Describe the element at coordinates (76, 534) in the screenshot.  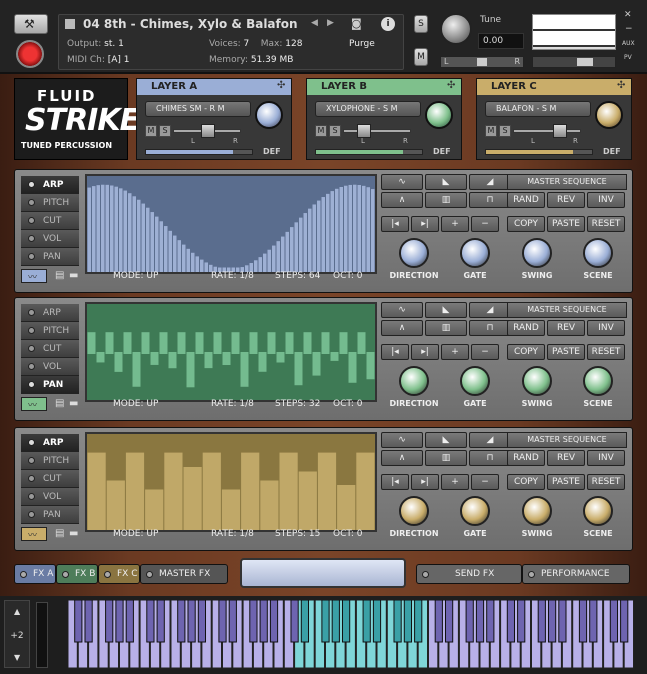
I see `folder-icon: ▬` at that location.